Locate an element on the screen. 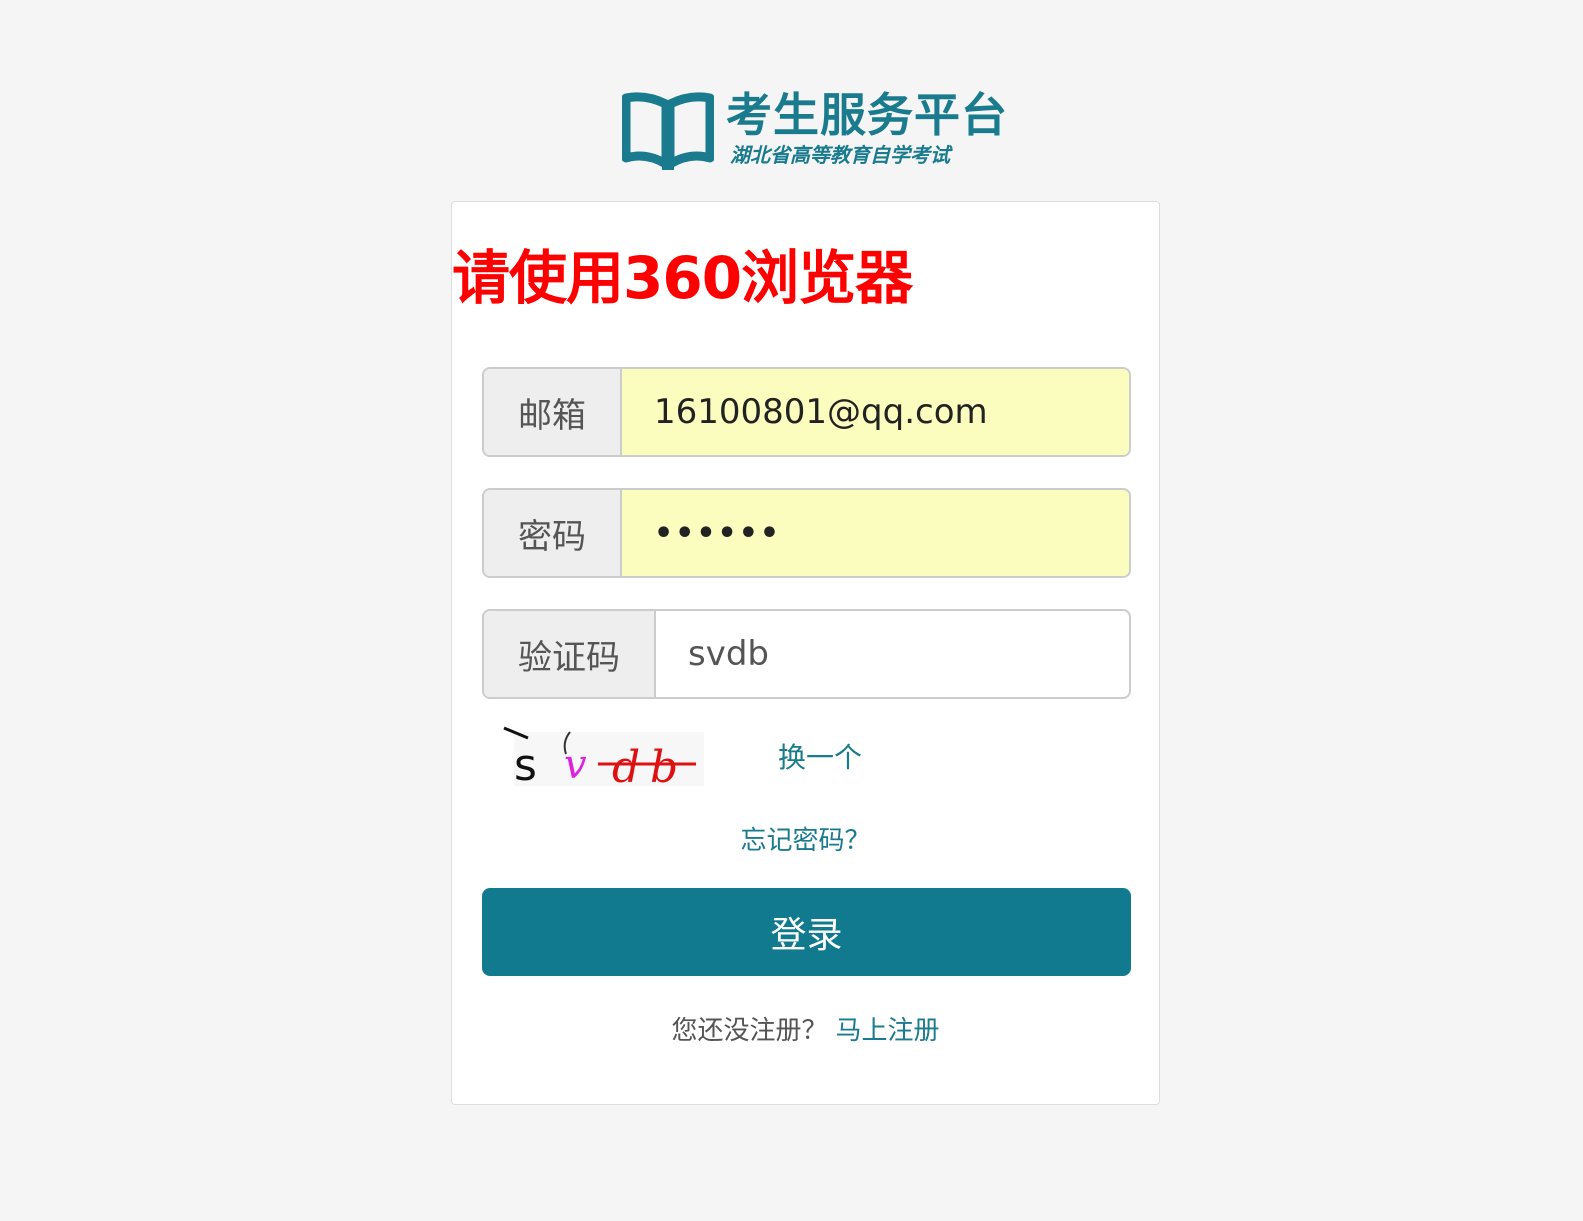 This screenshot has width=1583, height=1221. password-input-group: 密码 is located at coordinates (806, 533).